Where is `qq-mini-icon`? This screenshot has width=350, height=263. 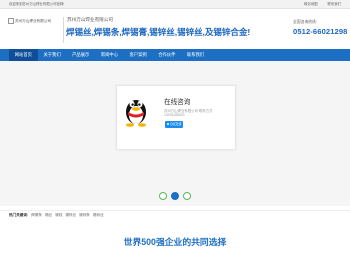 qq-mini-icon is located at coordinates (168, 124).